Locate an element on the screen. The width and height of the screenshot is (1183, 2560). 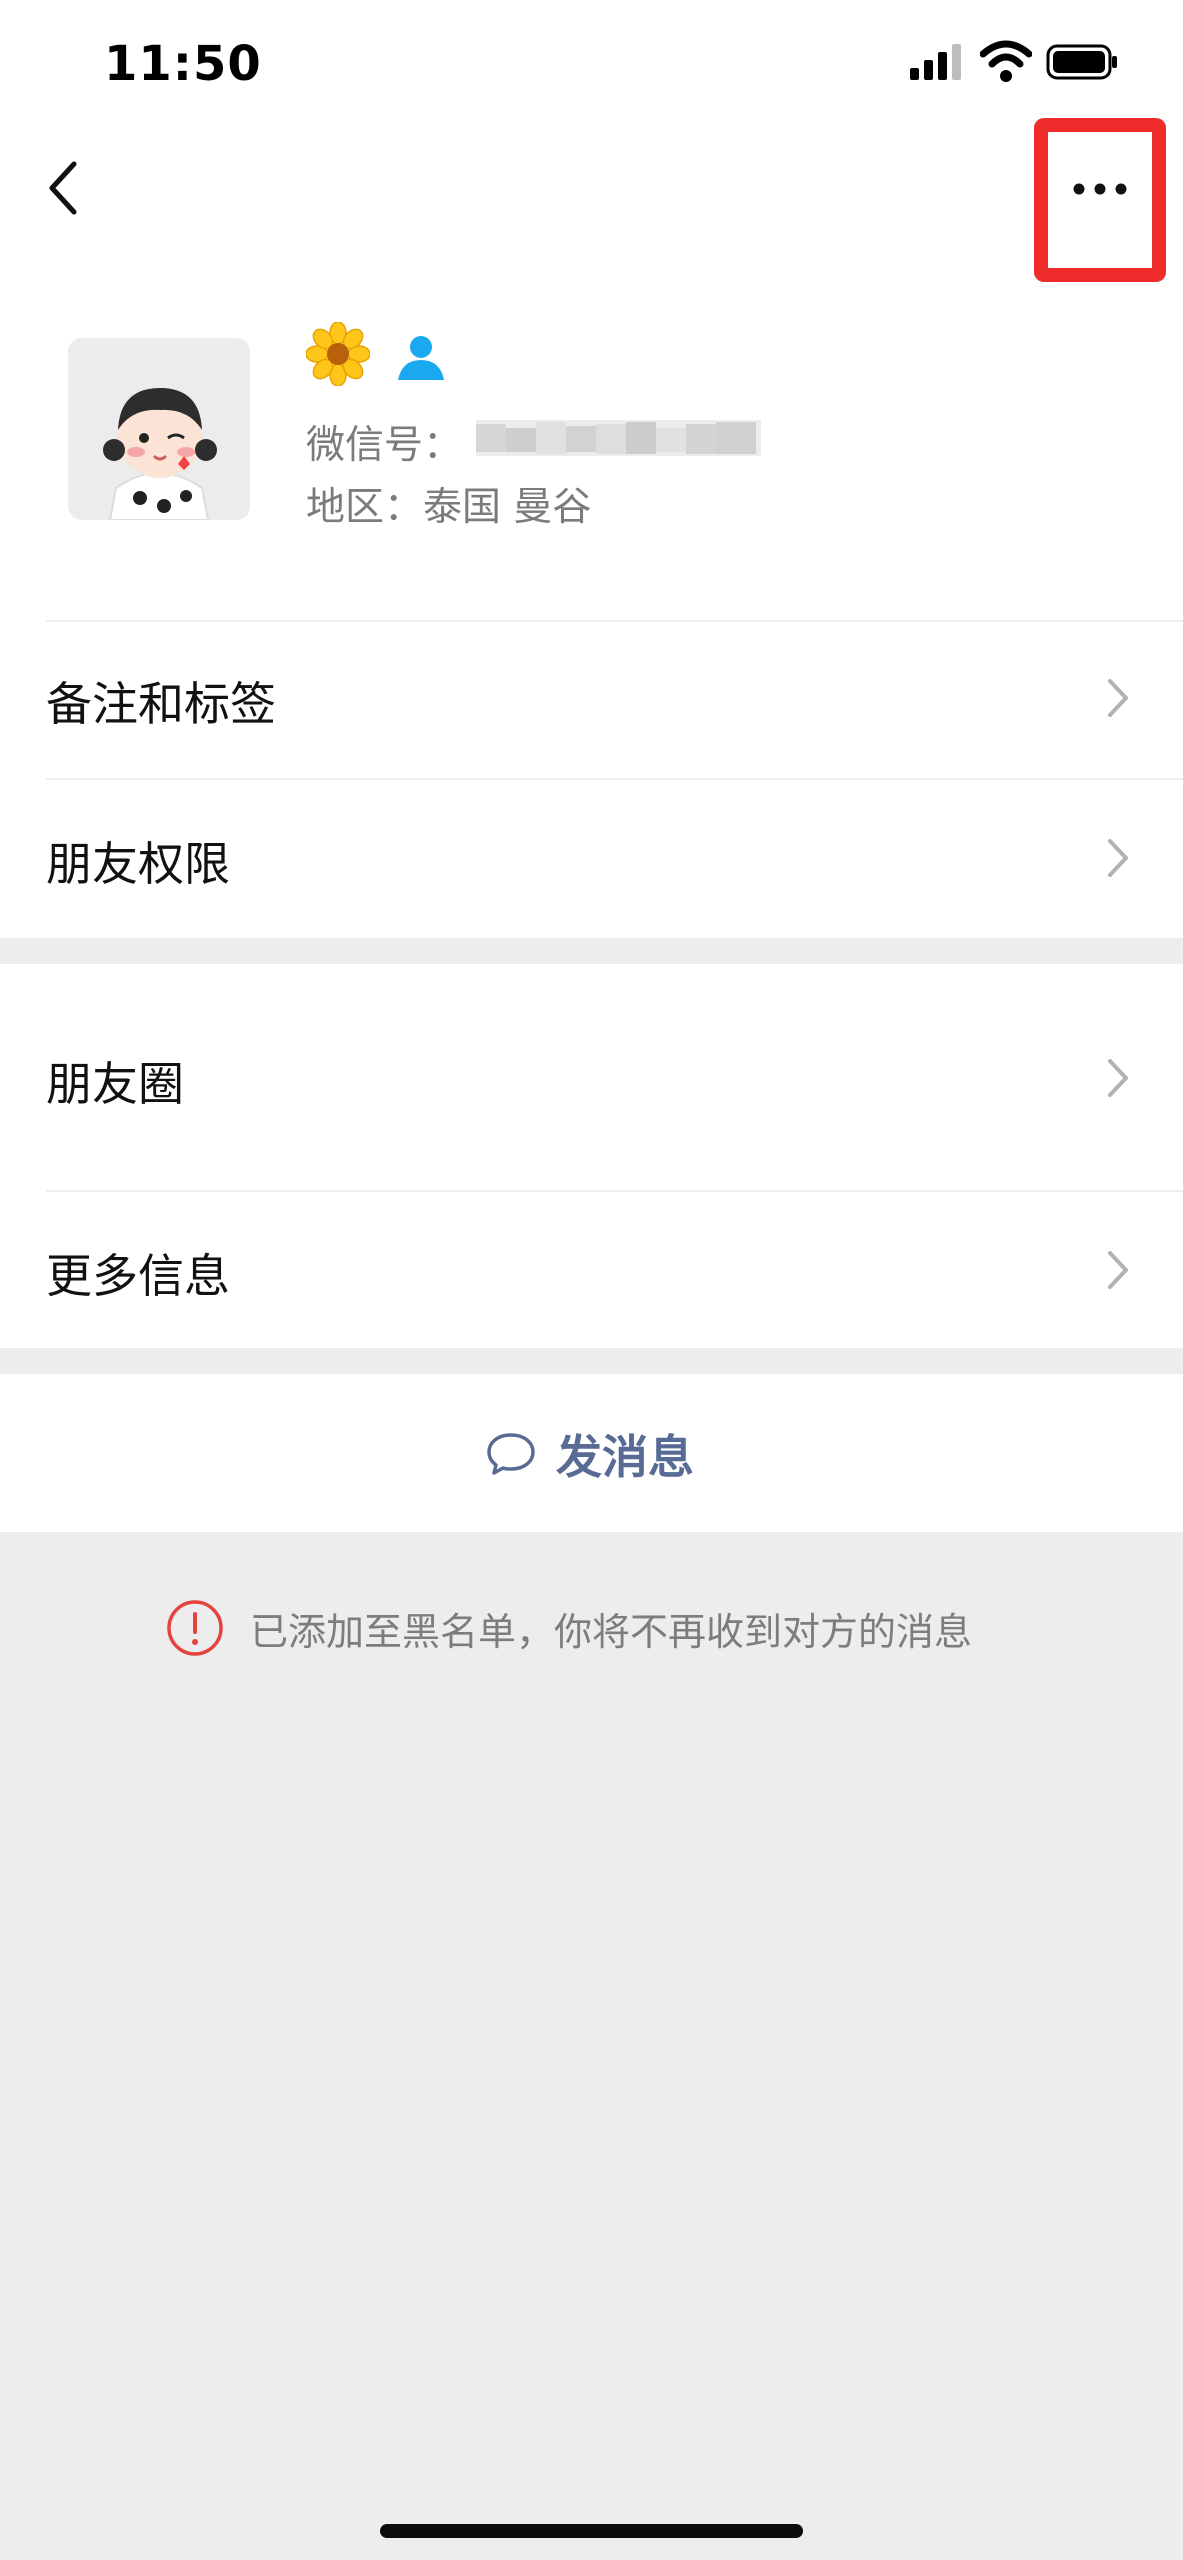
blacklist-notice: 已添加至黑名单，你将不再收到对方的消息 is located at coordinates (569, 1628).